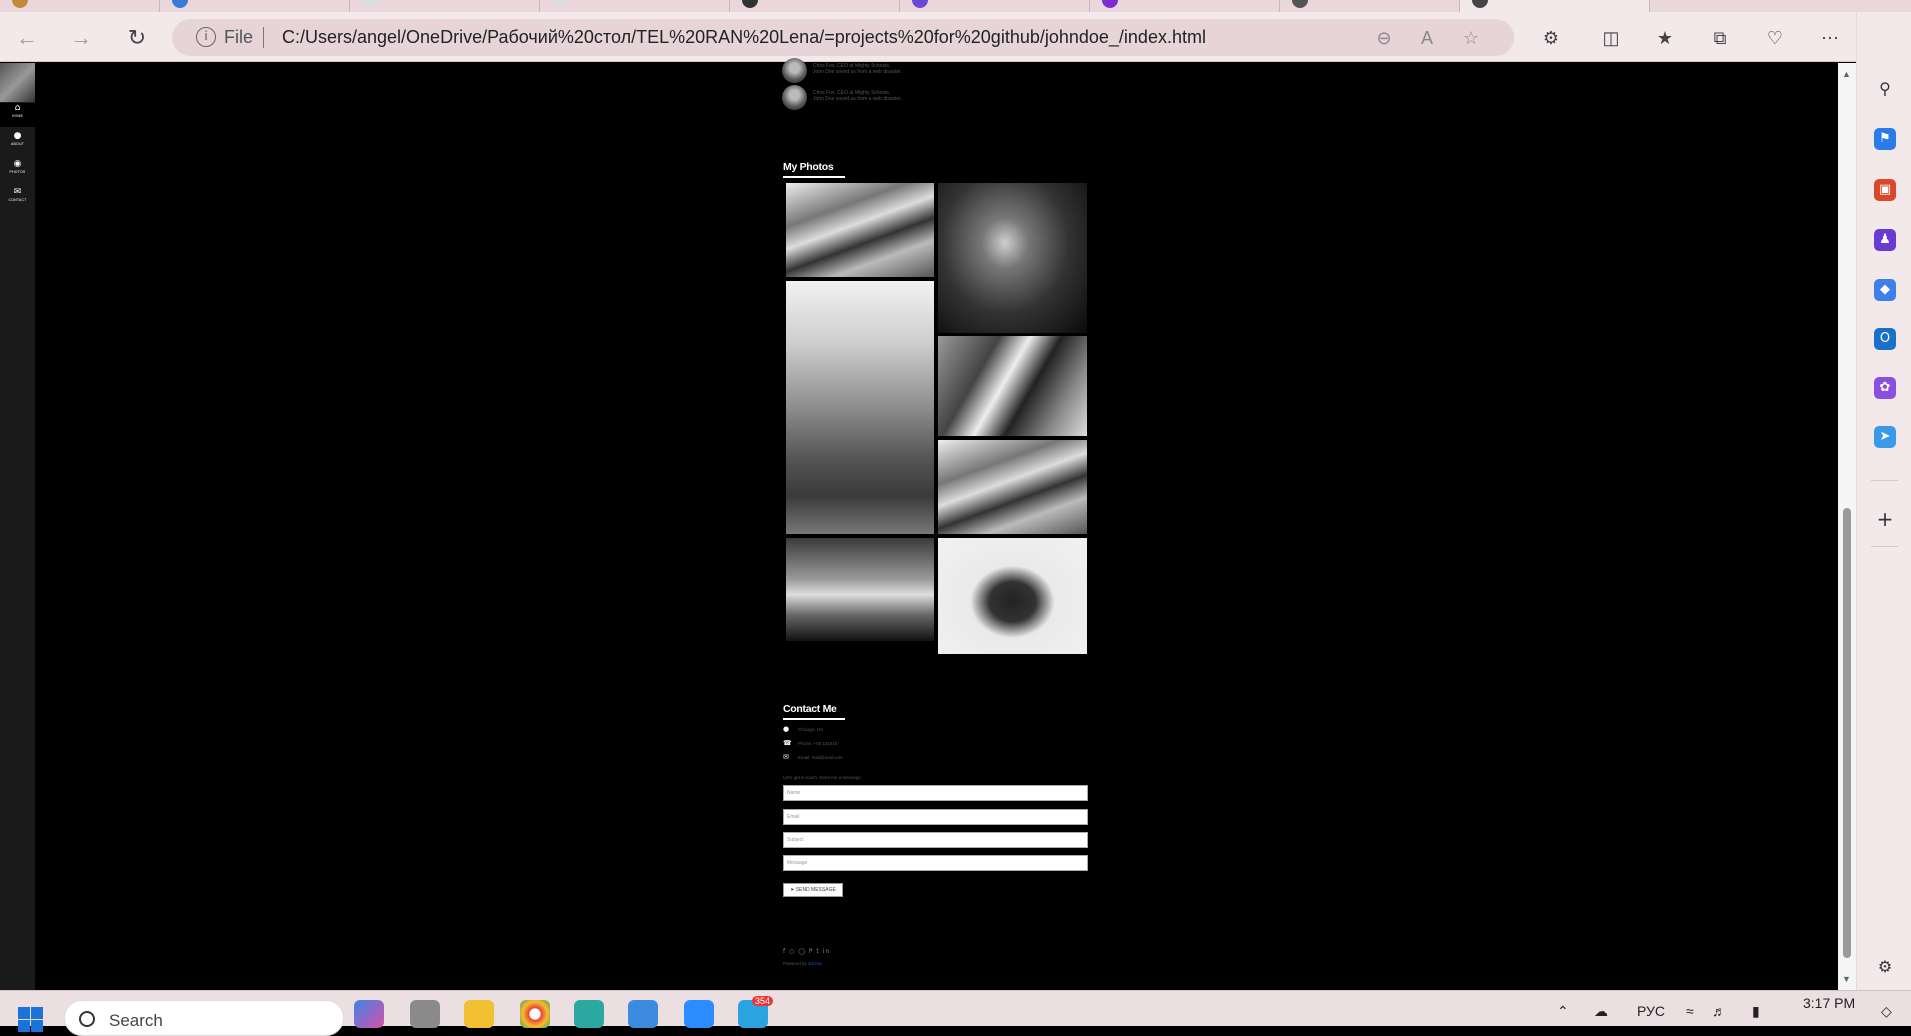 Image resolution: width=1911 pixels, height=1036 pixels. I want to click on toolbox-icon: ▣, so click(1885, 190).